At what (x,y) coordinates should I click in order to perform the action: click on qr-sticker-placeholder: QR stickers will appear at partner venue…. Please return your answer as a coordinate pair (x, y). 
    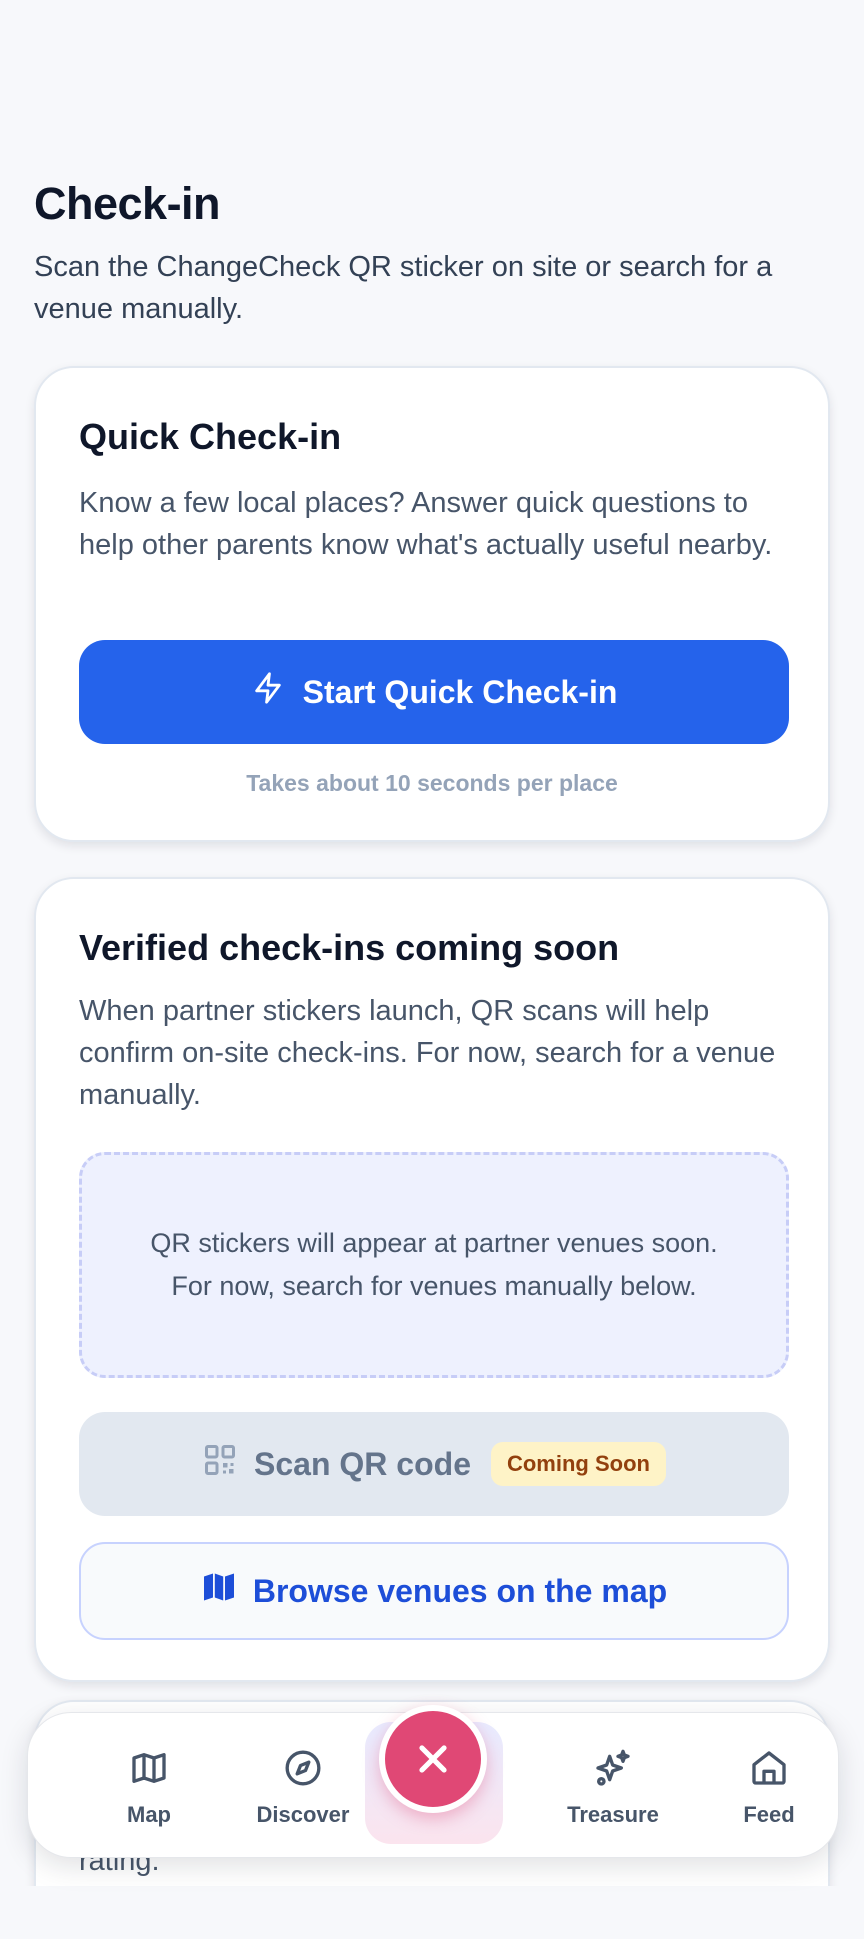
    Looking at the image, I should click on (434, 1265).